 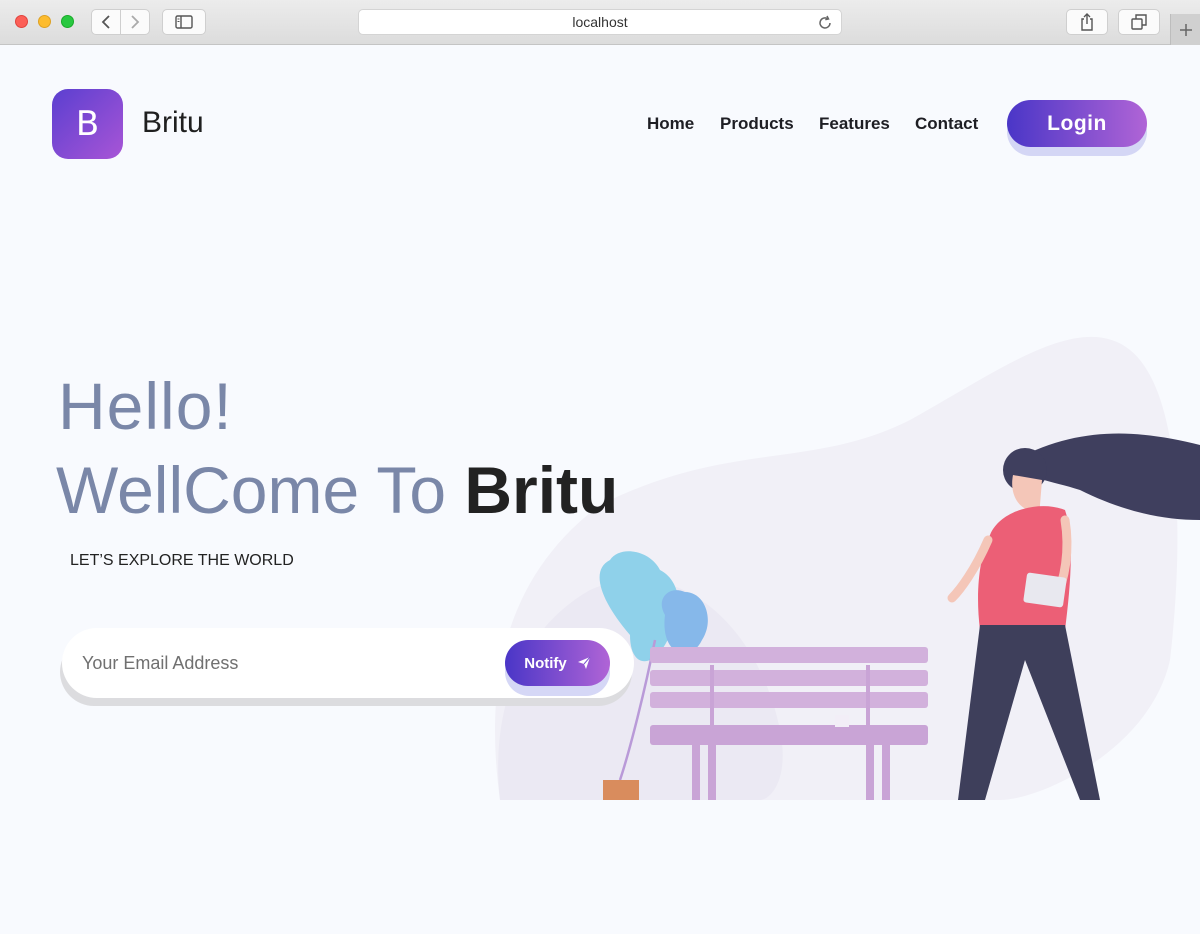 I want to click on chevron-left-icon, so click(x=105, y=22).